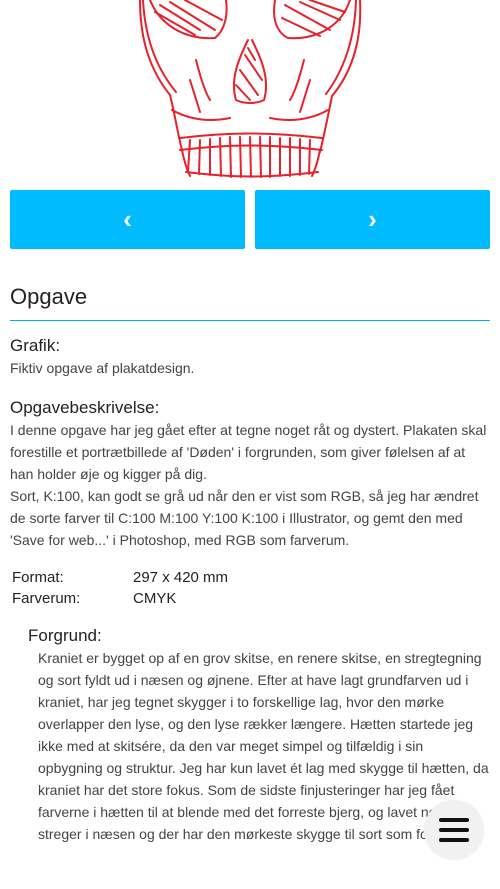  I want to click on foreground-heading: Forgrund:, so click(65, 635).